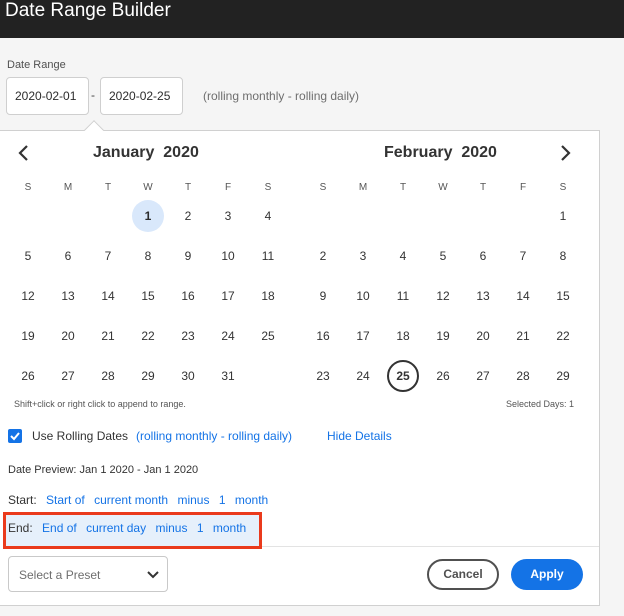 This screenshot has height=616, width=624. I want to click on left-day-cell: 14, so click(108, 296).